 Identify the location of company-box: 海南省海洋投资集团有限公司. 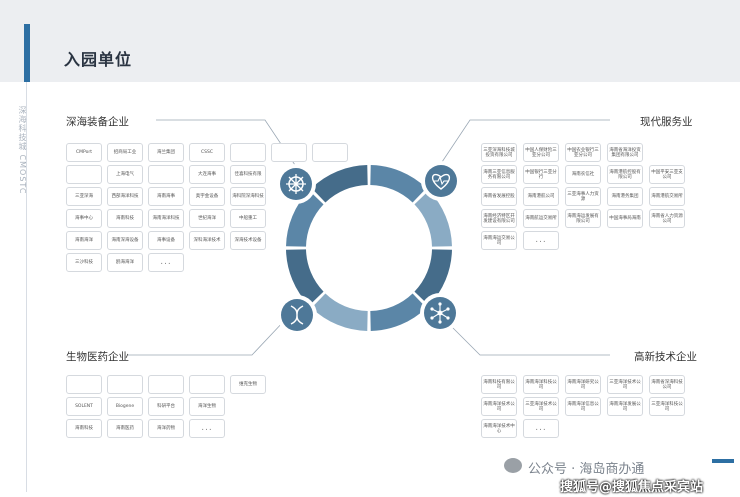
(625, 152).